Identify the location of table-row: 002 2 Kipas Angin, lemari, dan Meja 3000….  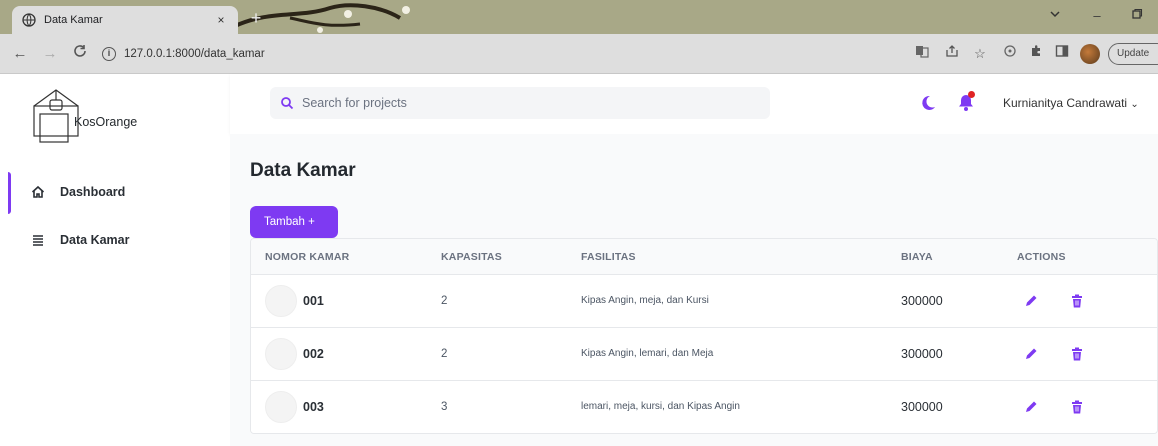
(704, 354).